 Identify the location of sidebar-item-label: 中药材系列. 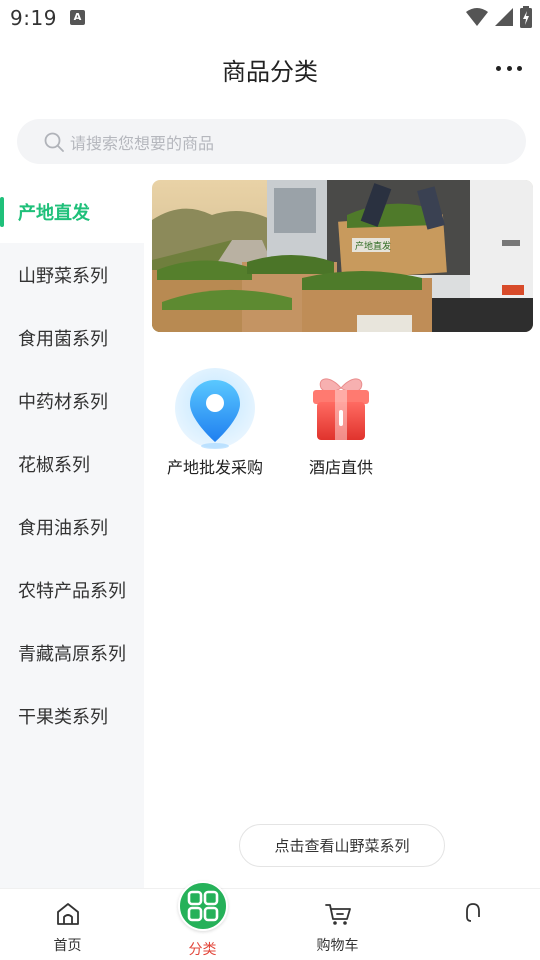
(63, 402).